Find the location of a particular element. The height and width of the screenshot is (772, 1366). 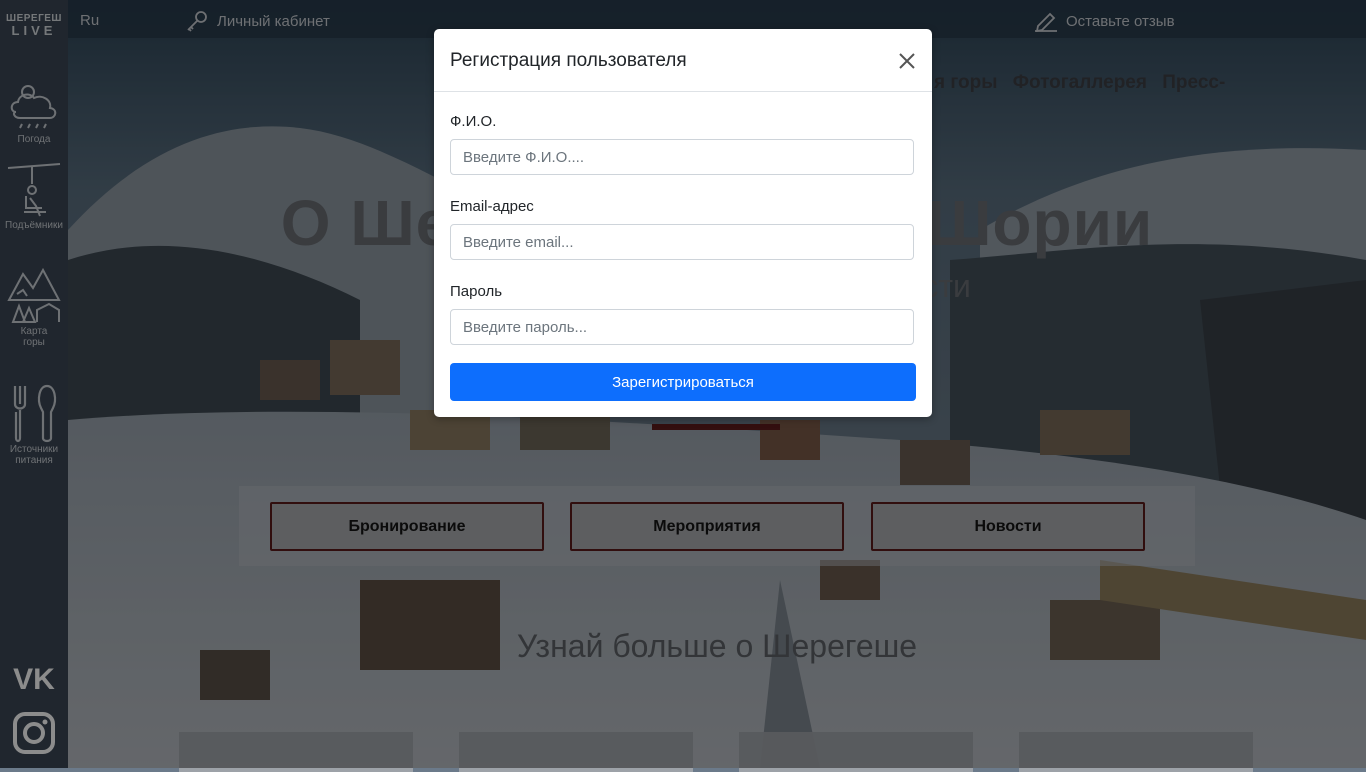

svg-text: VK is located at coordinates (34, 679).